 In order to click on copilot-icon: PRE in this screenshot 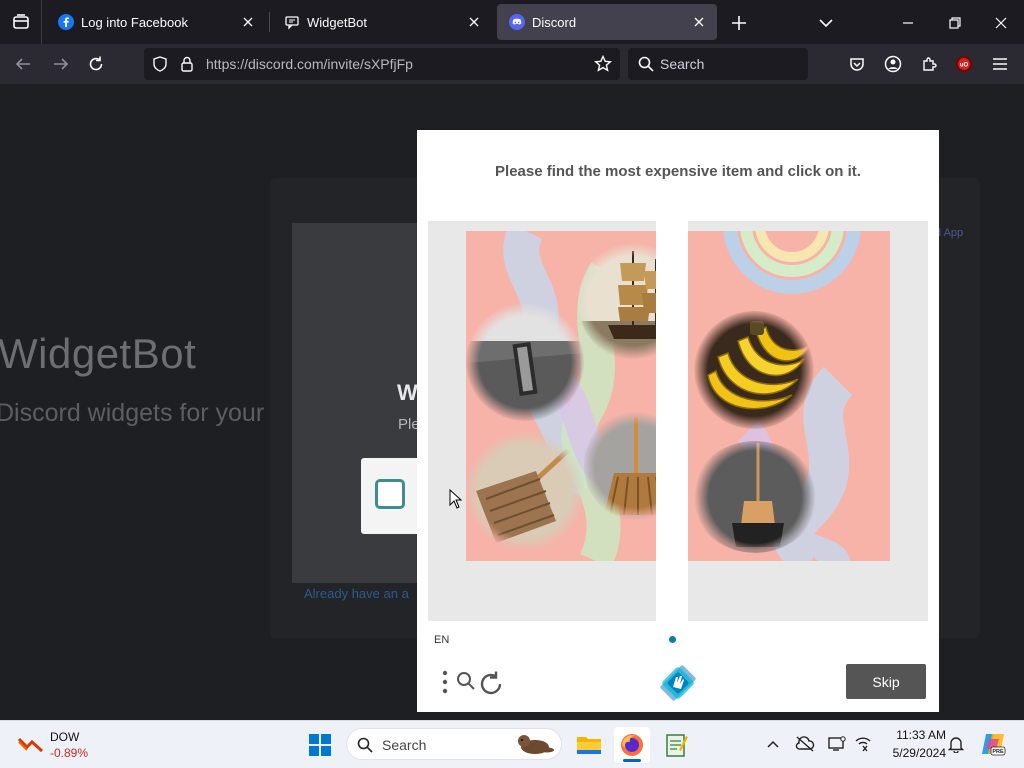, I will do `click(994, 745)`.